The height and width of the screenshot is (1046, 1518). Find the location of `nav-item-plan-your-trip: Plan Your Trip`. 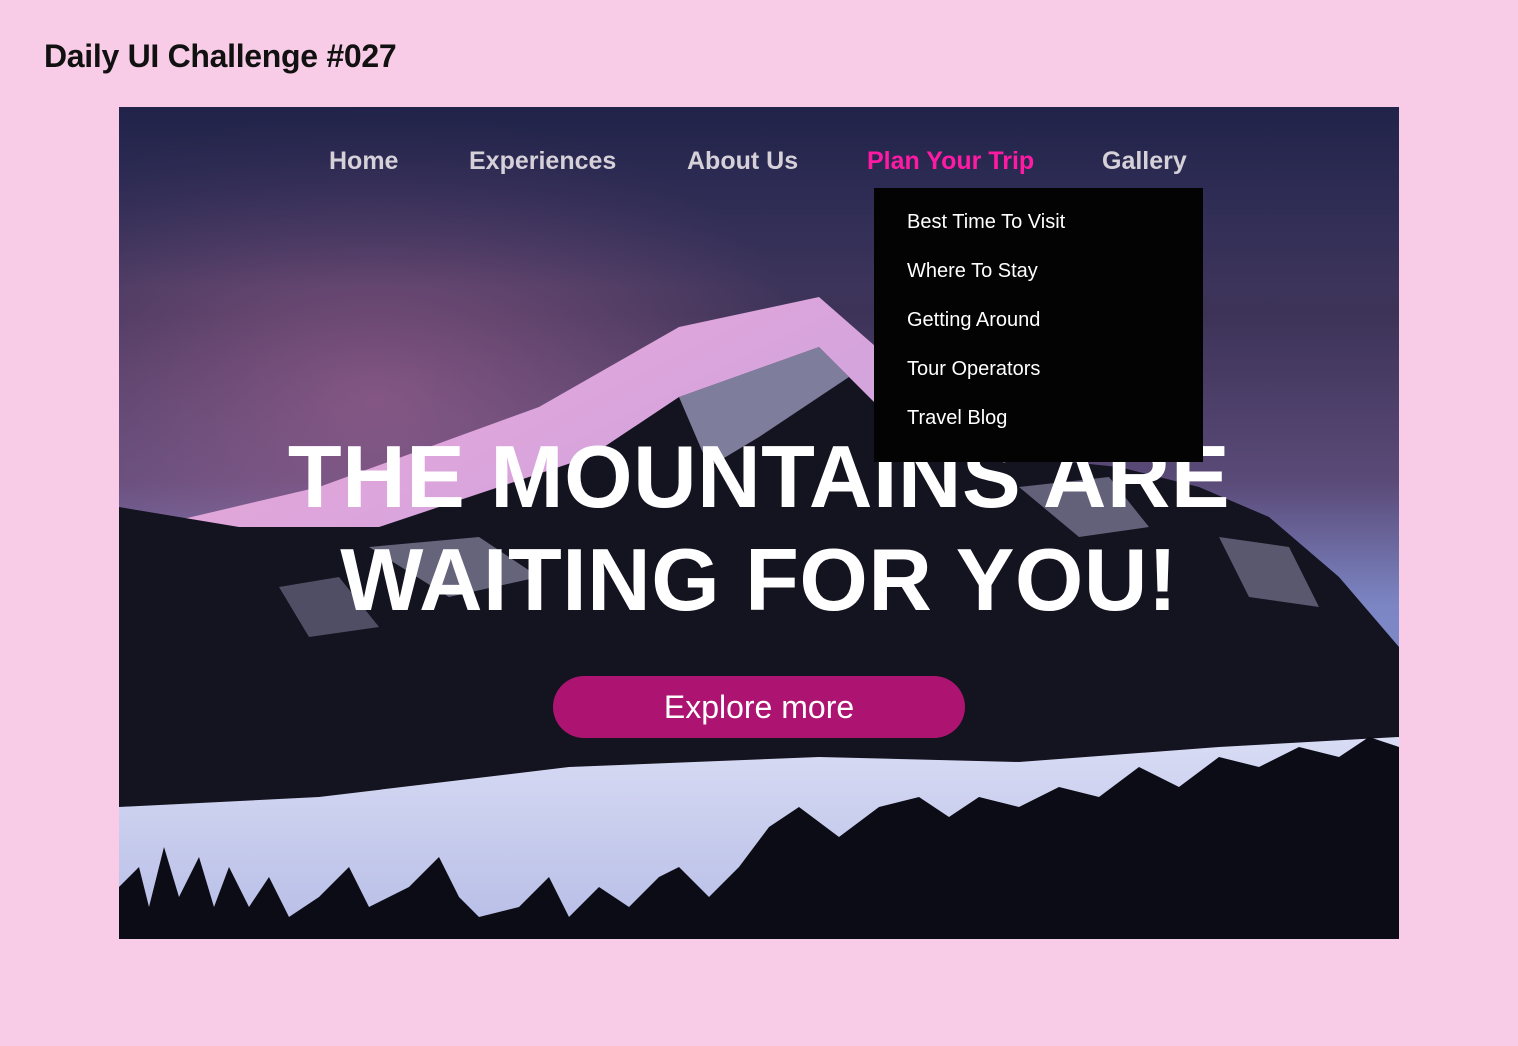

nav-item-plan-your-trip: Plan Your Trip is located at coordinates (950, 161).